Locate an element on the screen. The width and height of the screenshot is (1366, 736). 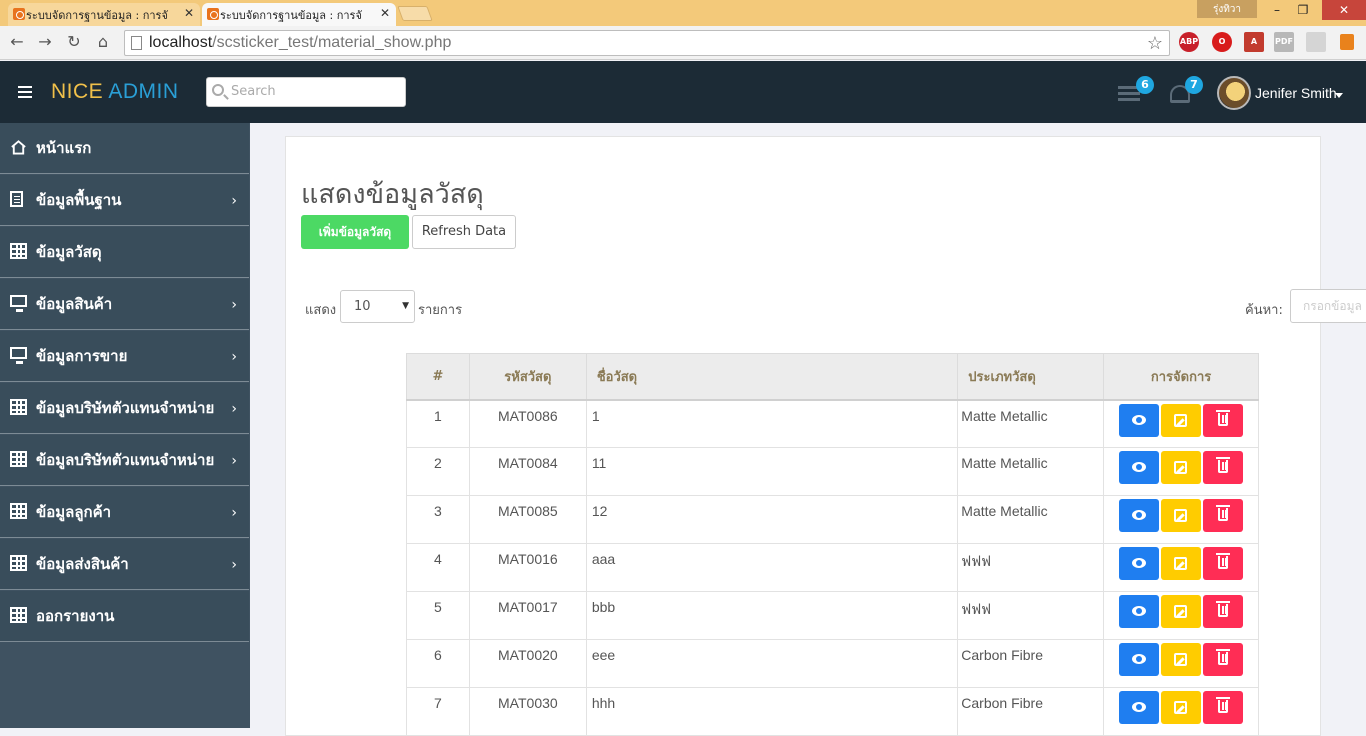
page-length-select: 10 ▼ is located at coordinates (377, 306).